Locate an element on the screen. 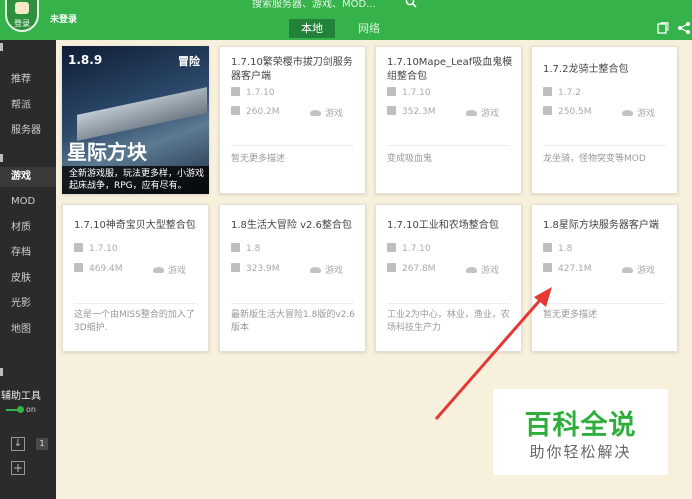 This screenshot has width=692, height=499. modpack-card: 1.7.2龙骑士整合包 1.7.2 250.5M 游戏 龙坐骑，怪物突变等MOD is located at coordinates (604, 120).